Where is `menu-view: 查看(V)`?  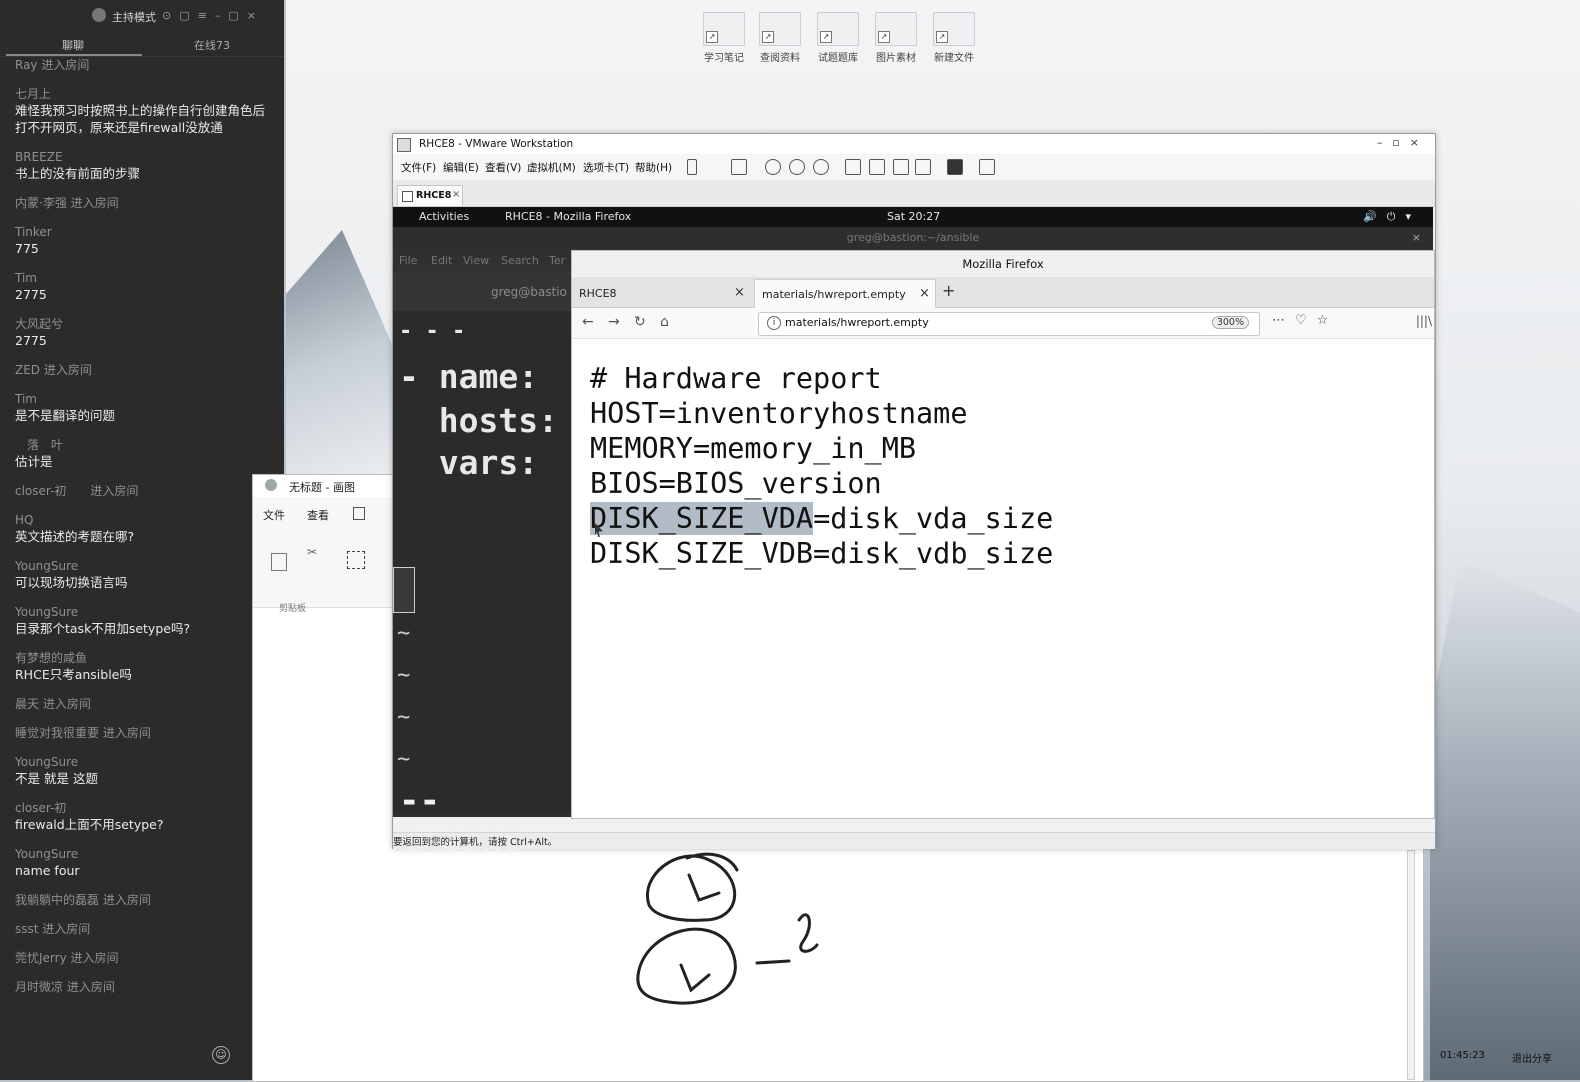
menu-view: 查看(V) is located at coordinates (503, 167).